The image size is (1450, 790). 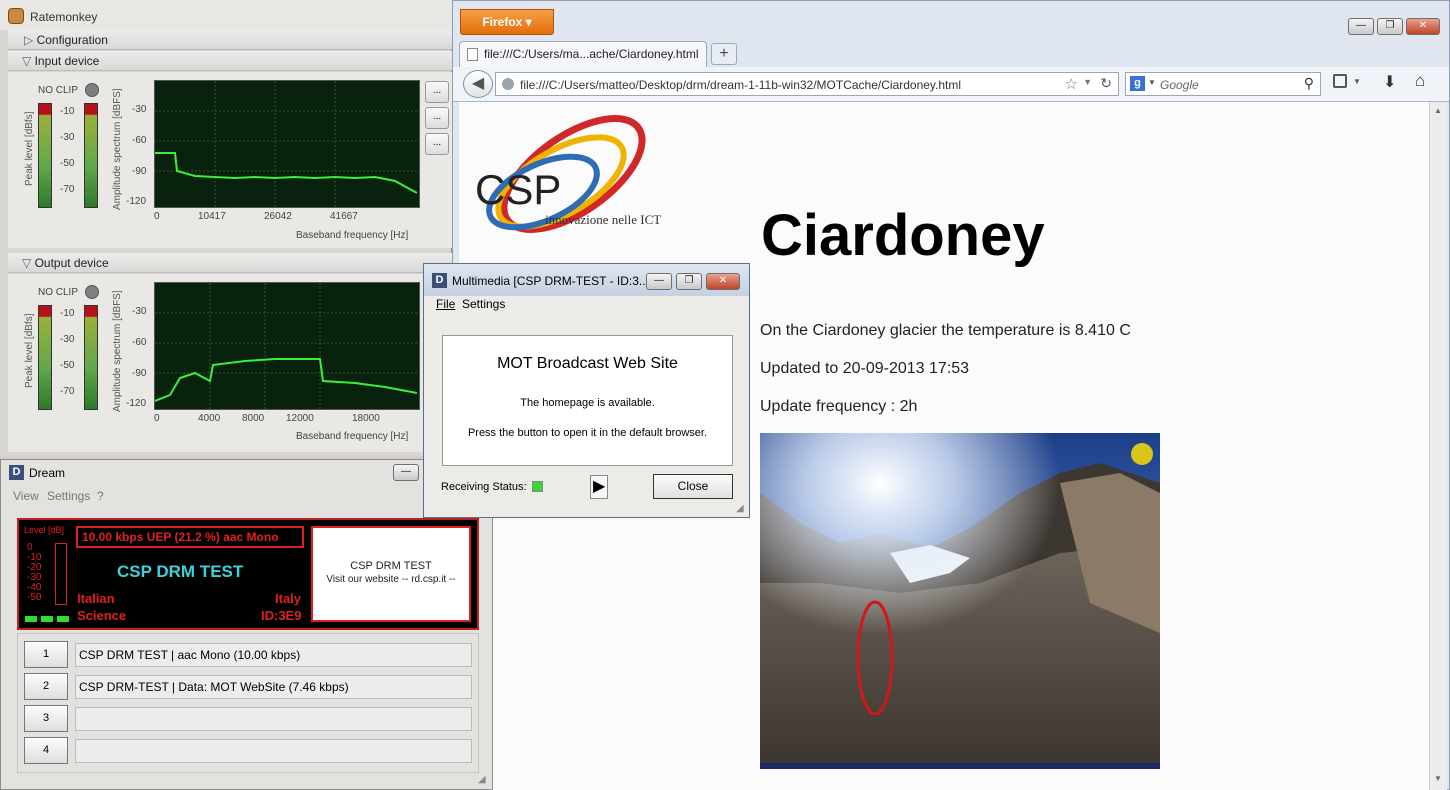 I want to click on output-device-section: ▽ Output device, so click(x=230, y=263).